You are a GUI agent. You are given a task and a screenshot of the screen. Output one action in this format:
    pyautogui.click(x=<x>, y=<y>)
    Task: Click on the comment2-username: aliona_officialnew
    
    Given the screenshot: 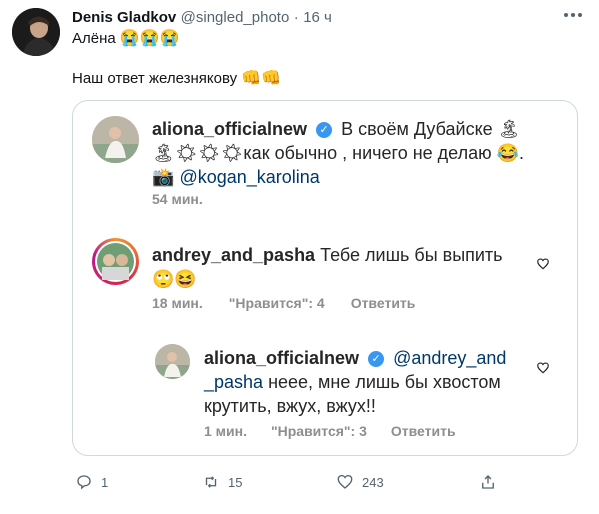 What is the action you would take?
    pyautogui.click(x=282, y=358)
    